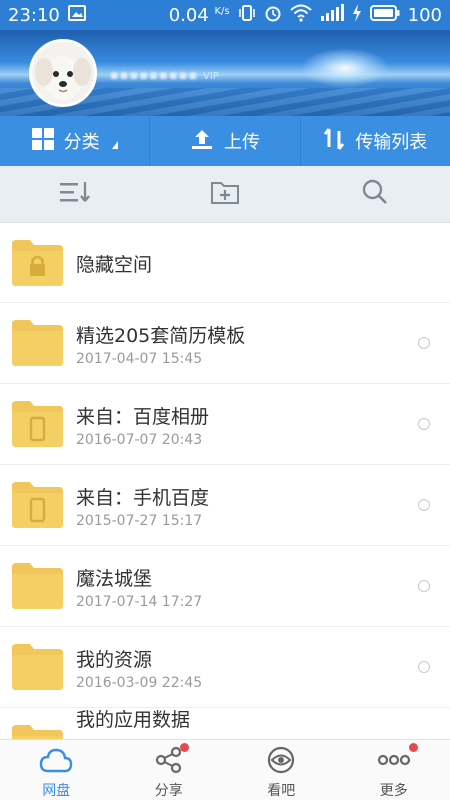  What do you see at coordinates (300, 15) in the screenshot?
I see `wifi-icon` at bounding box center [300, 15].